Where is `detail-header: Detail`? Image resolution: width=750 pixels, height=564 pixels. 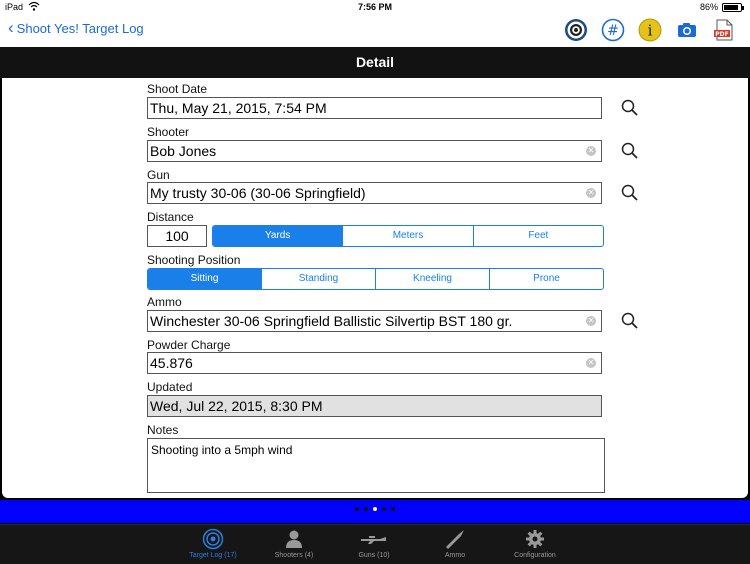
detail-header: Detail is located at coordinates (375, 62).